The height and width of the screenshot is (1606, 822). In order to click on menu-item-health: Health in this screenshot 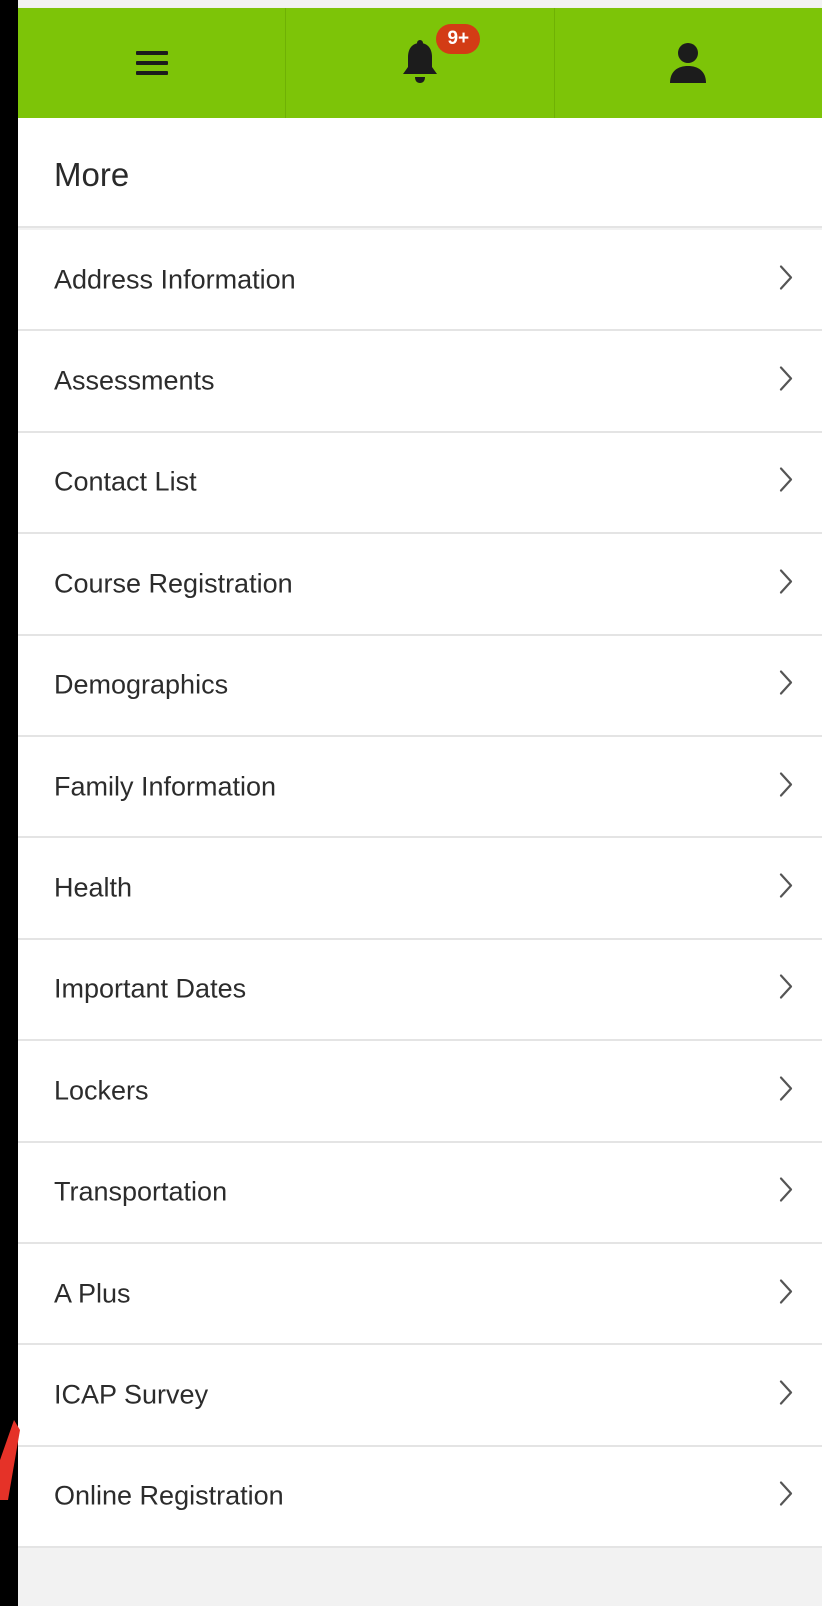, I will do `click(420, 889)`.